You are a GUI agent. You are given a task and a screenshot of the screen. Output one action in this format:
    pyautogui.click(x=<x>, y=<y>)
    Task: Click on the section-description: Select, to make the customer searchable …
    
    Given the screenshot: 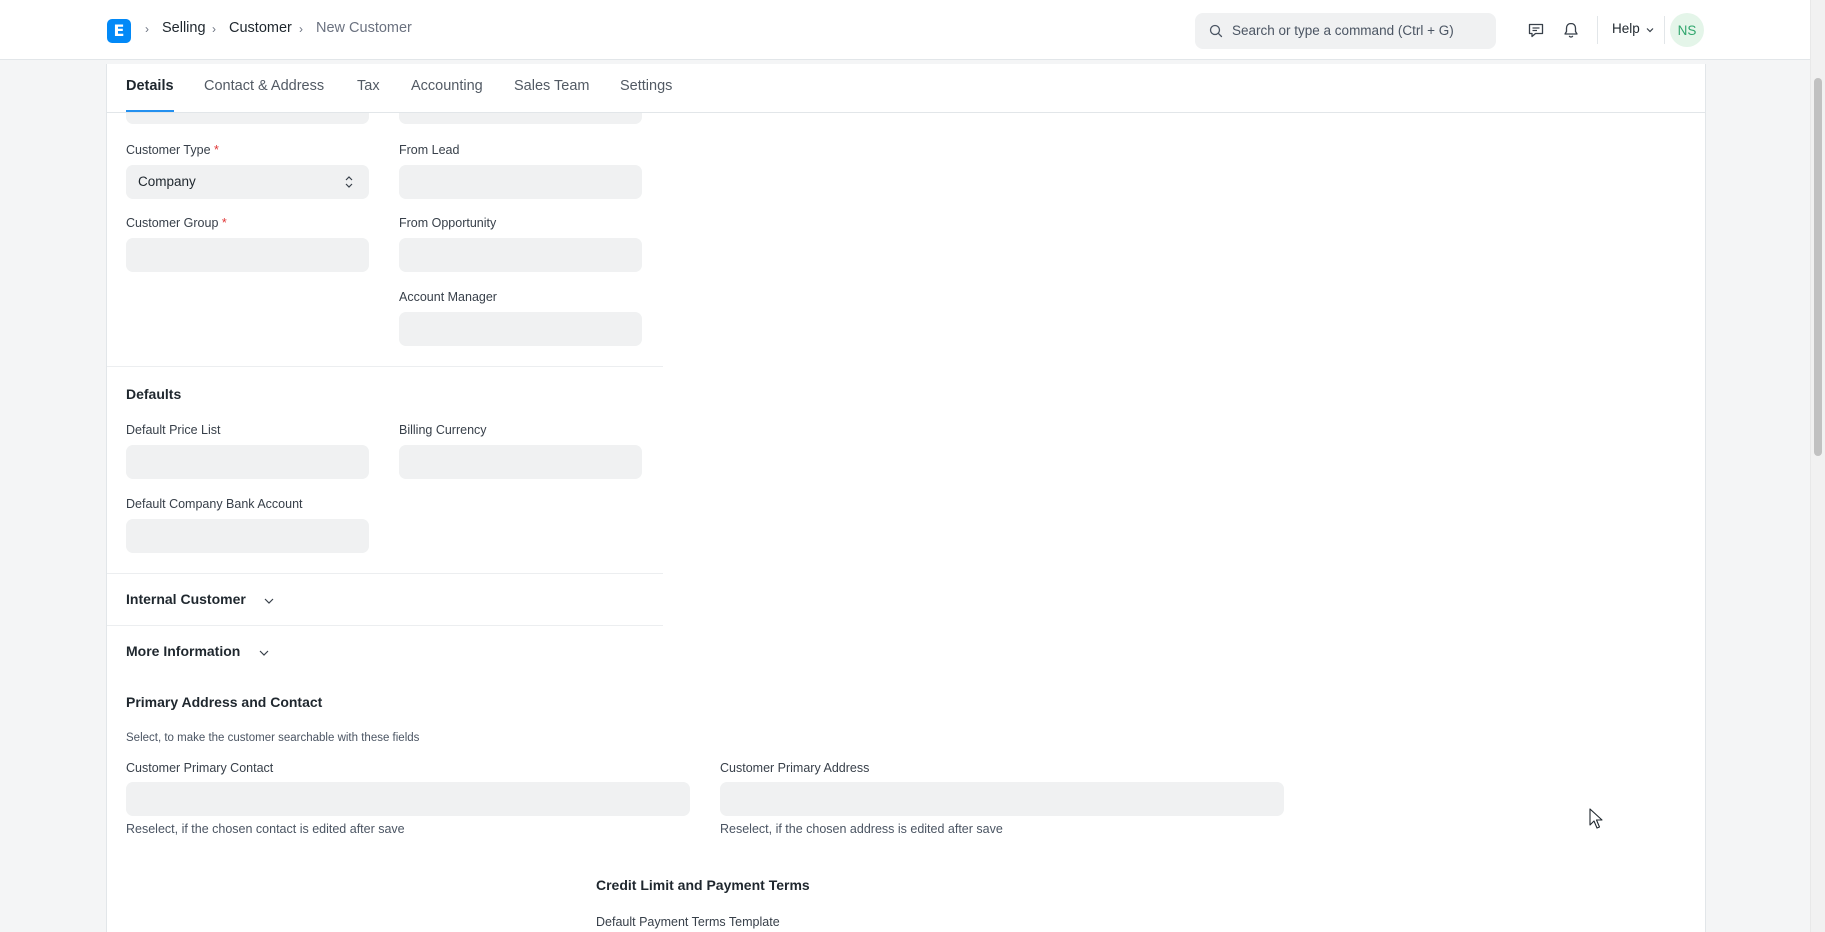 What is the action you would take?
    pyautogui.click(x=273, y=738)
    